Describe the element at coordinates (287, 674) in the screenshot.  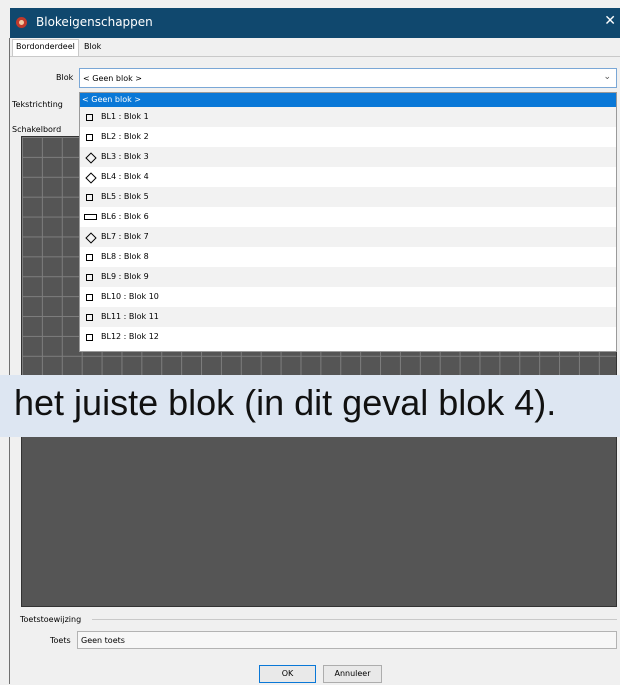
I see `ok-button: OK` at that location.